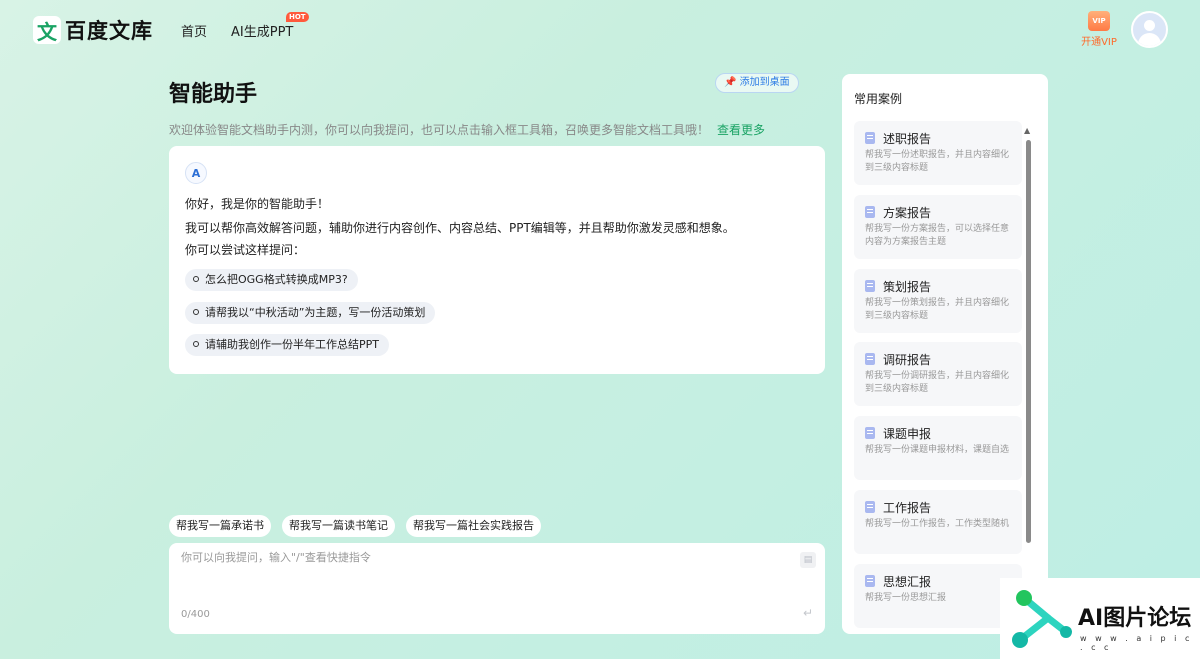  What do you see at coordinates (338, 526) in the screenshot?
I see `quick-prompt-chip: 帮我写一篇读书笔记` at bounding box center [338, 526].